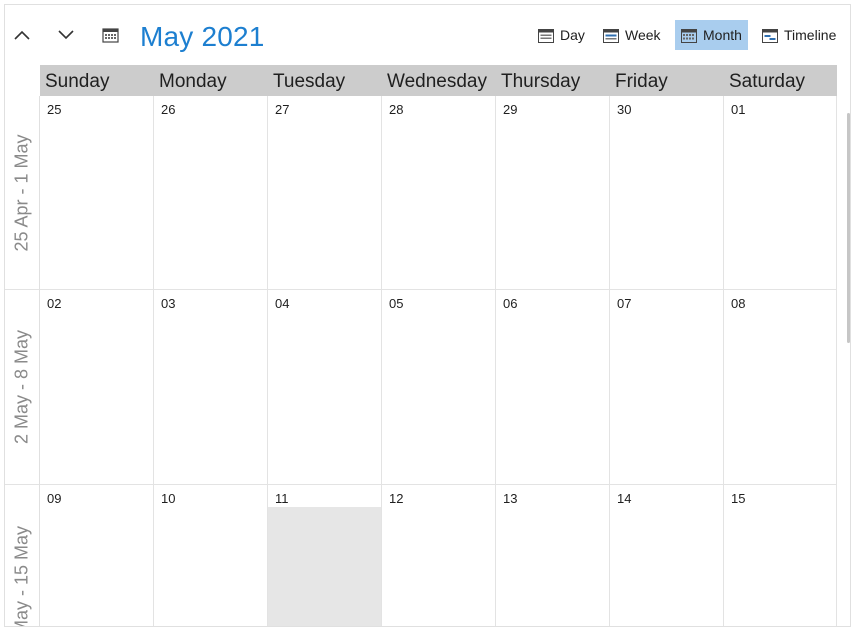 The image size is (854, 634). I want to click on day-cell: 25, so click(97, 193).